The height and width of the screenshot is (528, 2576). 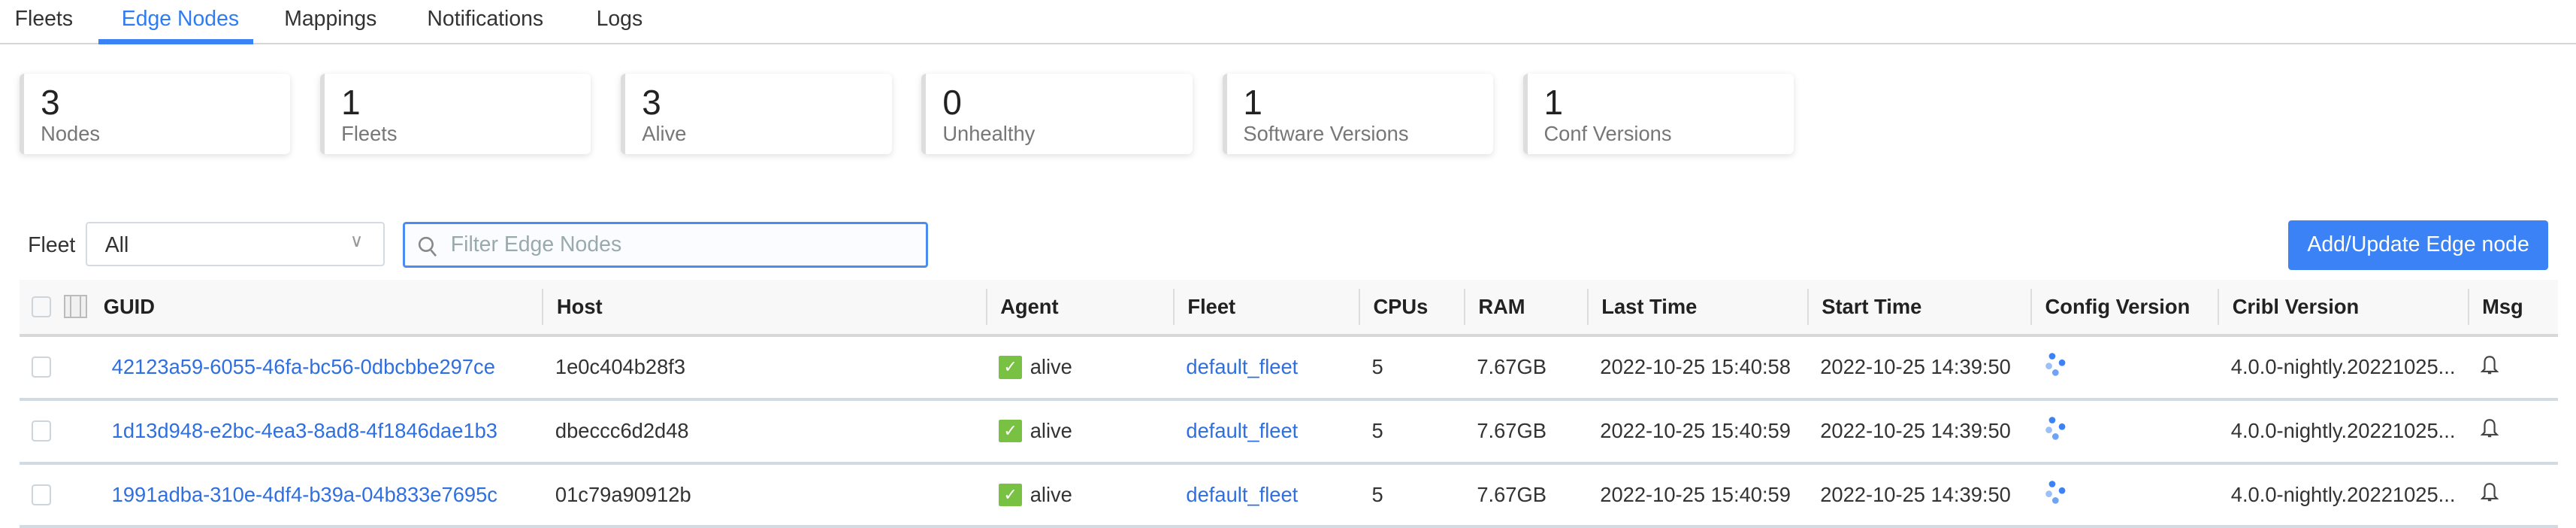 I want to click on stat-card-unhealthy: 0 Unhealthy, so click(x=1057, y=115).